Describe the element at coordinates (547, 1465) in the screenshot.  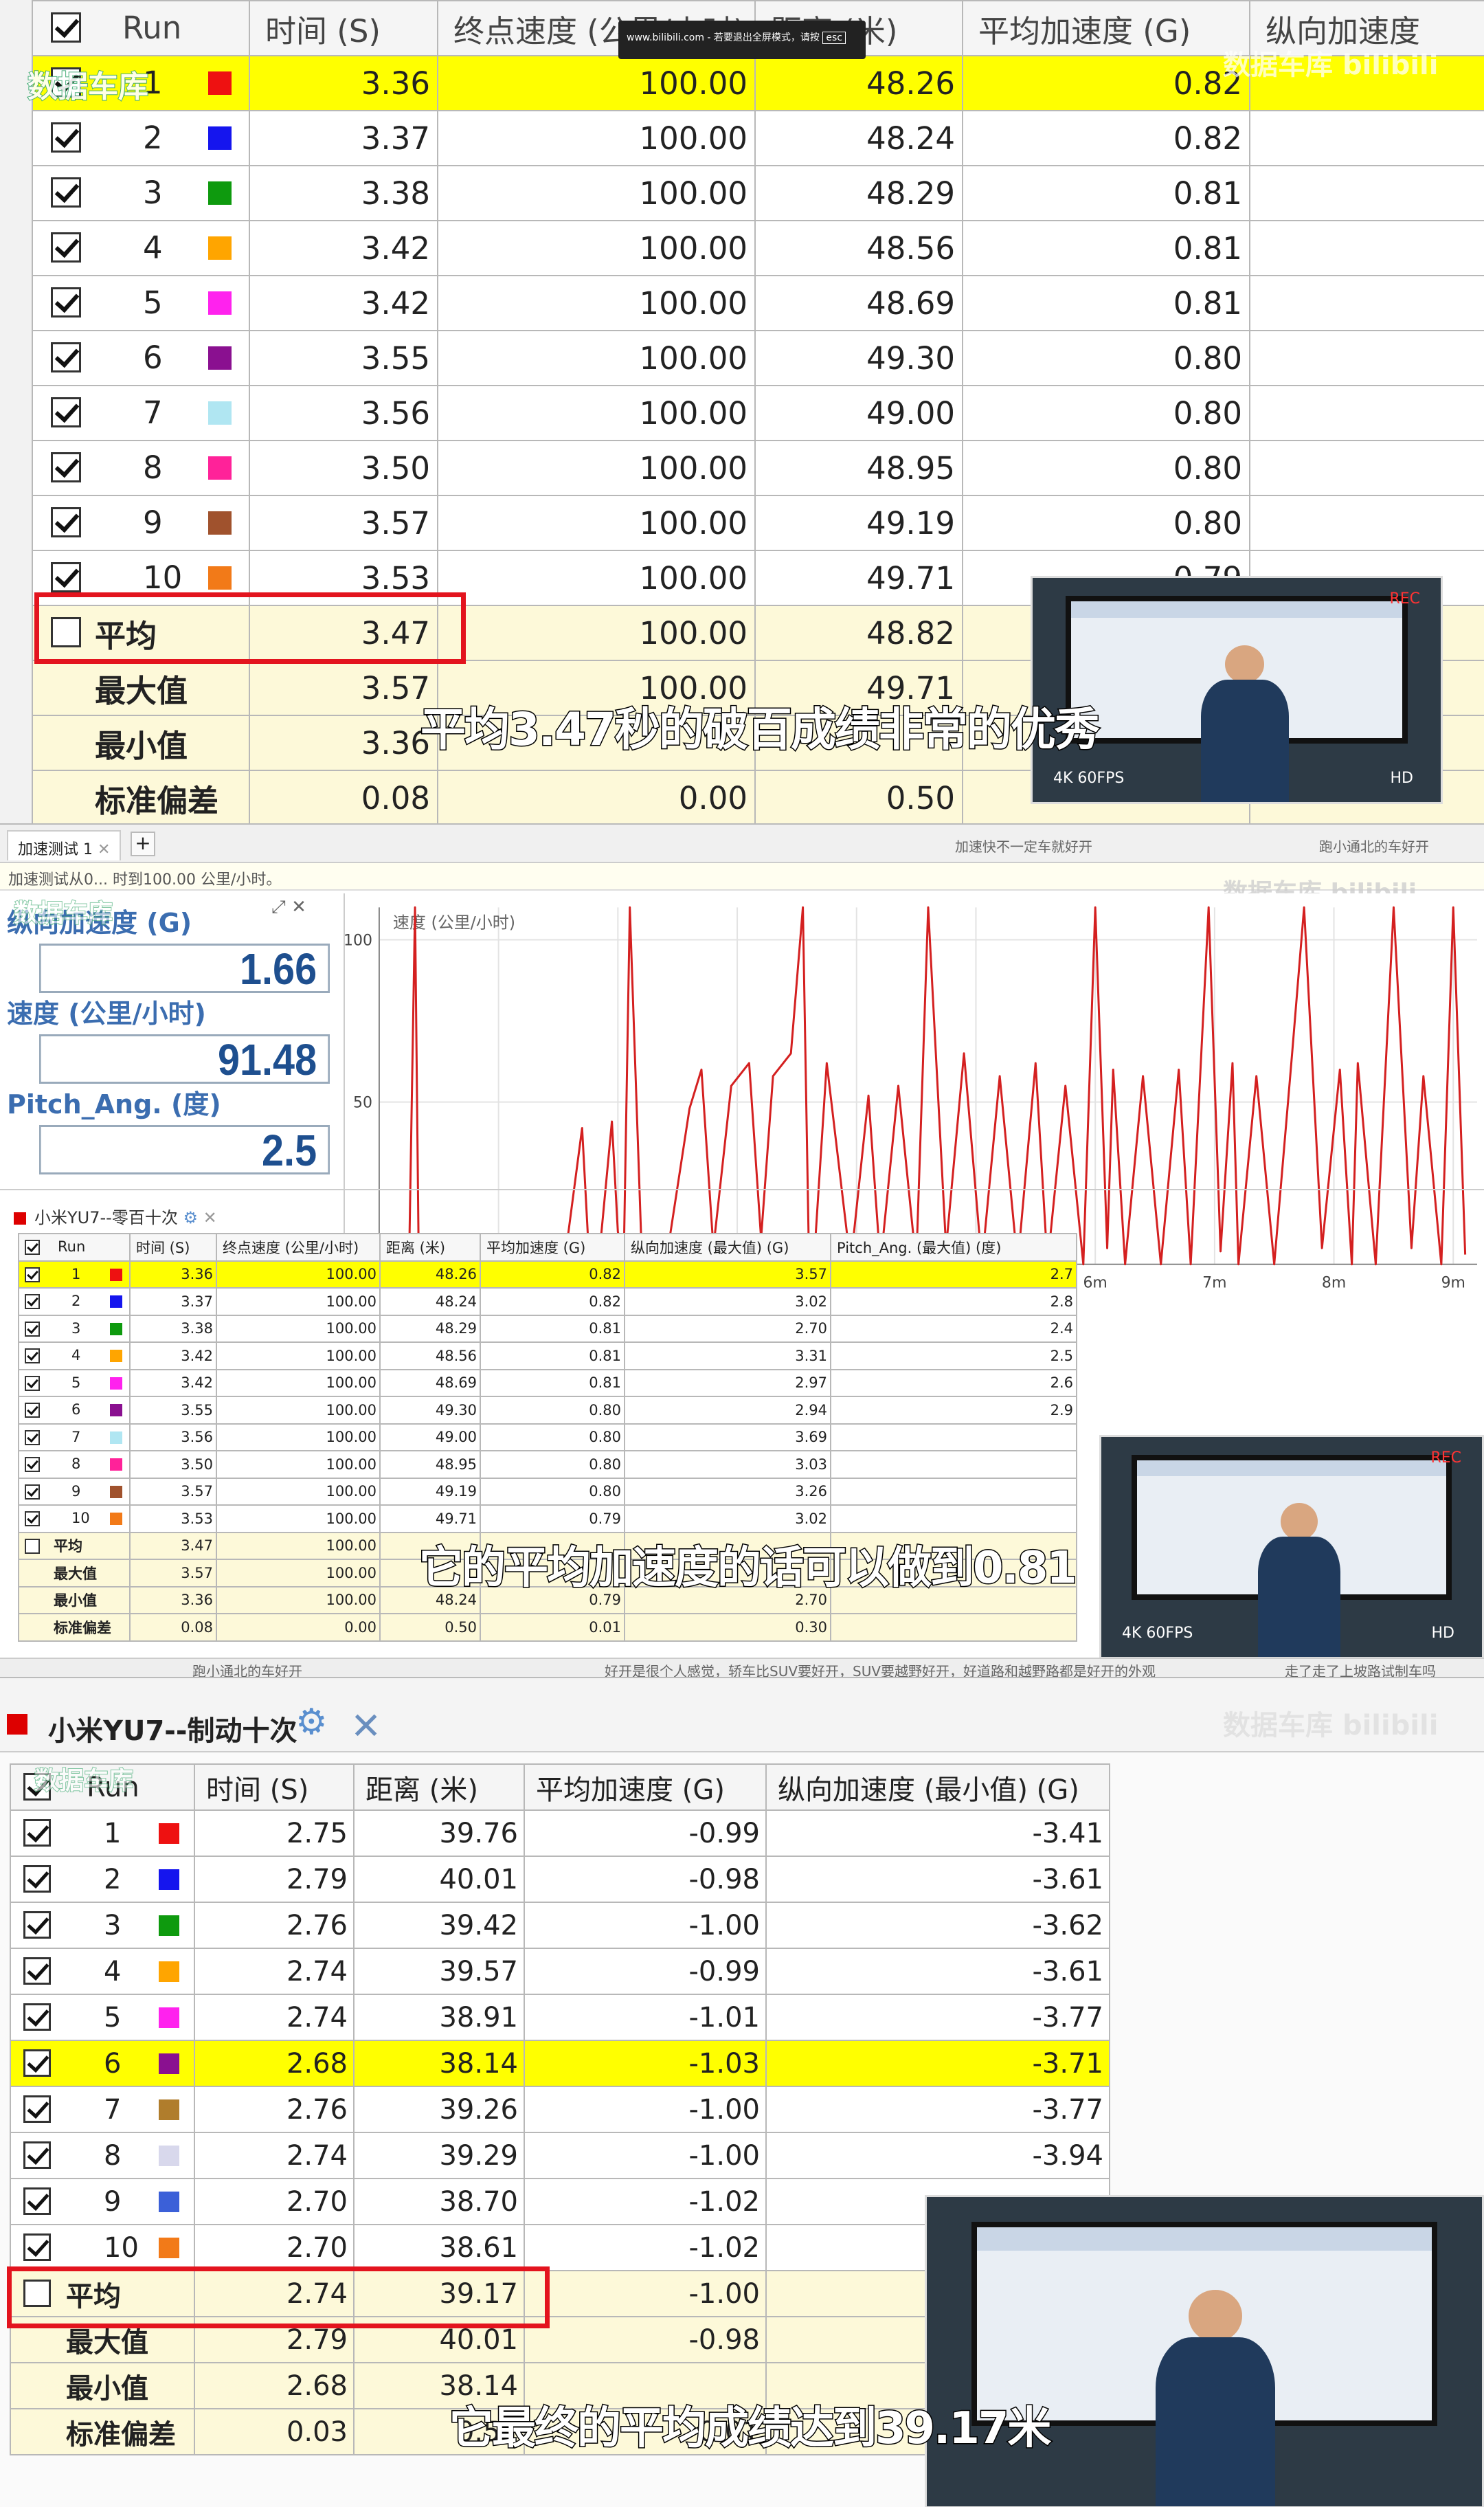
I see `table-row: 8 3.50 100.00 48.95 0.80 3.03` at that location.